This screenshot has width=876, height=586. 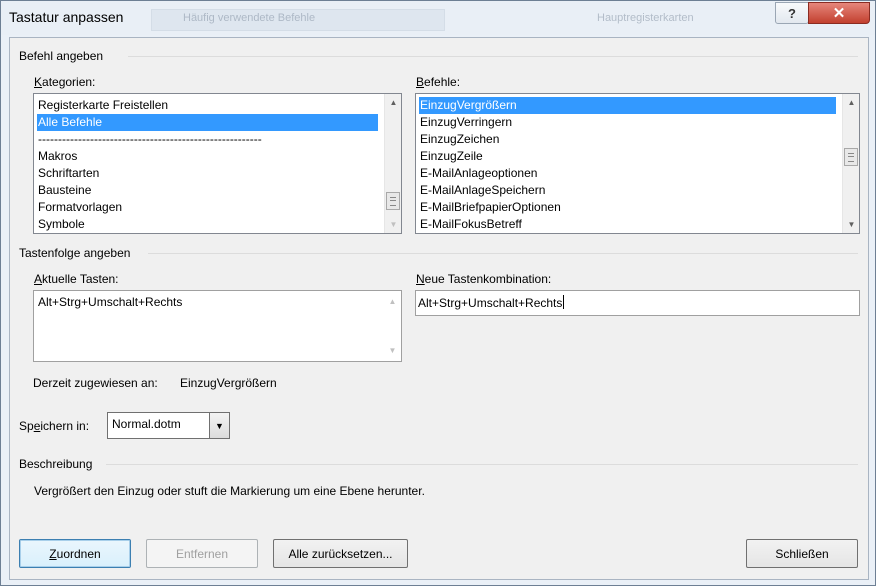 I want to click on list-item: E-MailFokusBetreff, so click(x=627, y=224).